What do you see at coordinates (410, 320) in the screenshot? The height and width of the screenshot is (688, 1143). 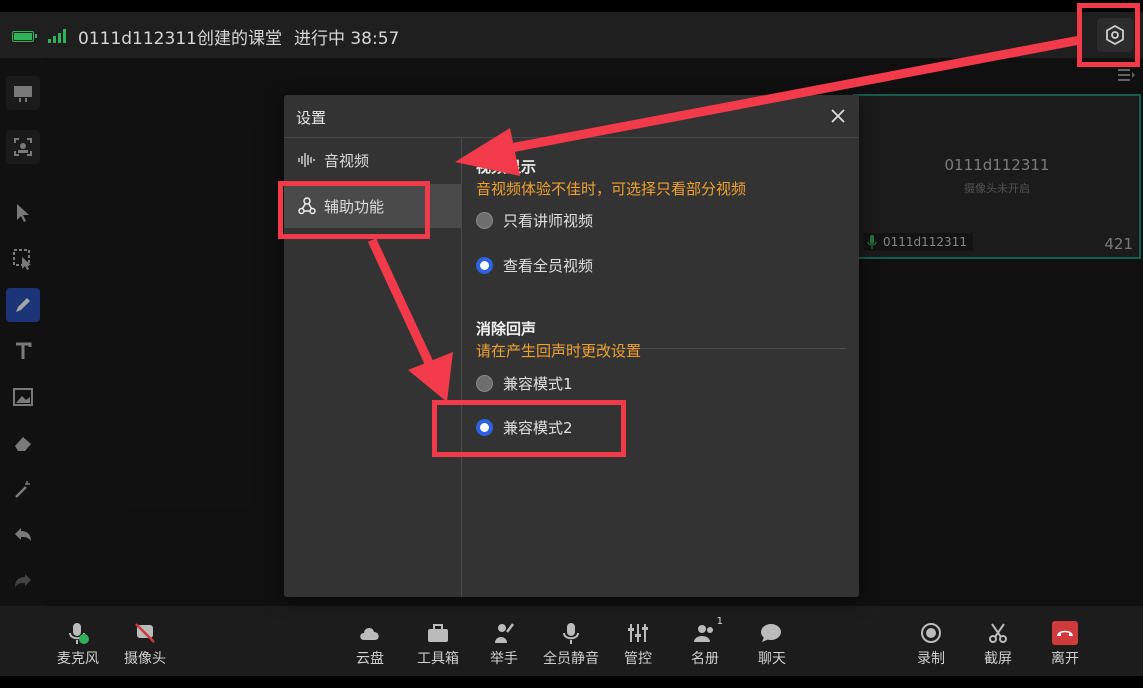 I see `annotation-arrow-accessibility-to-mode` at bounding box center [410, 320].